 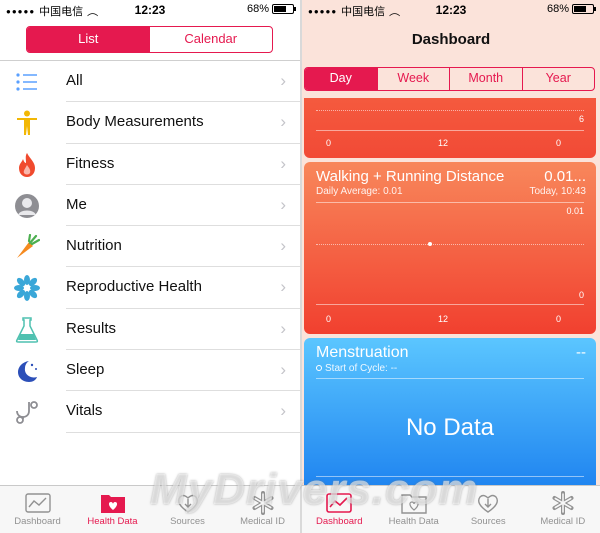 What do you see at coordinates (134, 287) in the screenshot?
I see `category-label: Reproductive Health` at bounding box center [134, 287].